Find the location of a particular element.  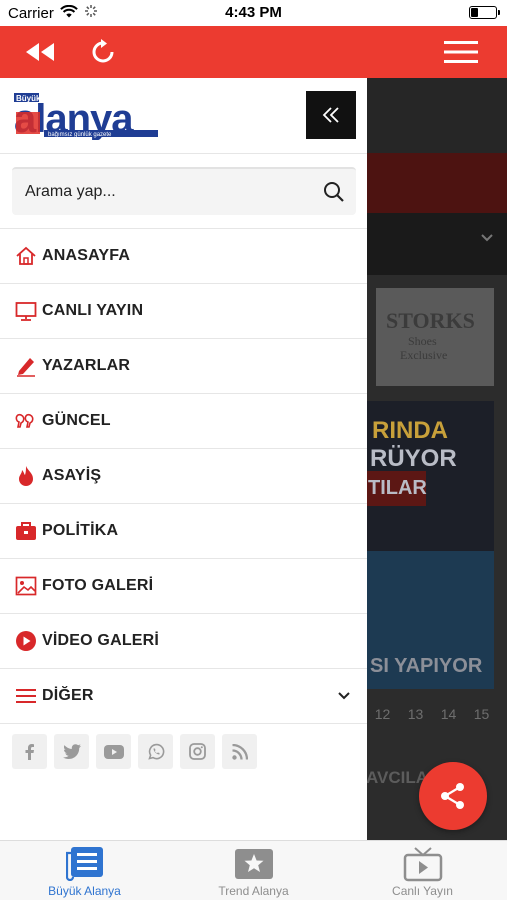

instagram-icon is located at coordinates (197, 751).